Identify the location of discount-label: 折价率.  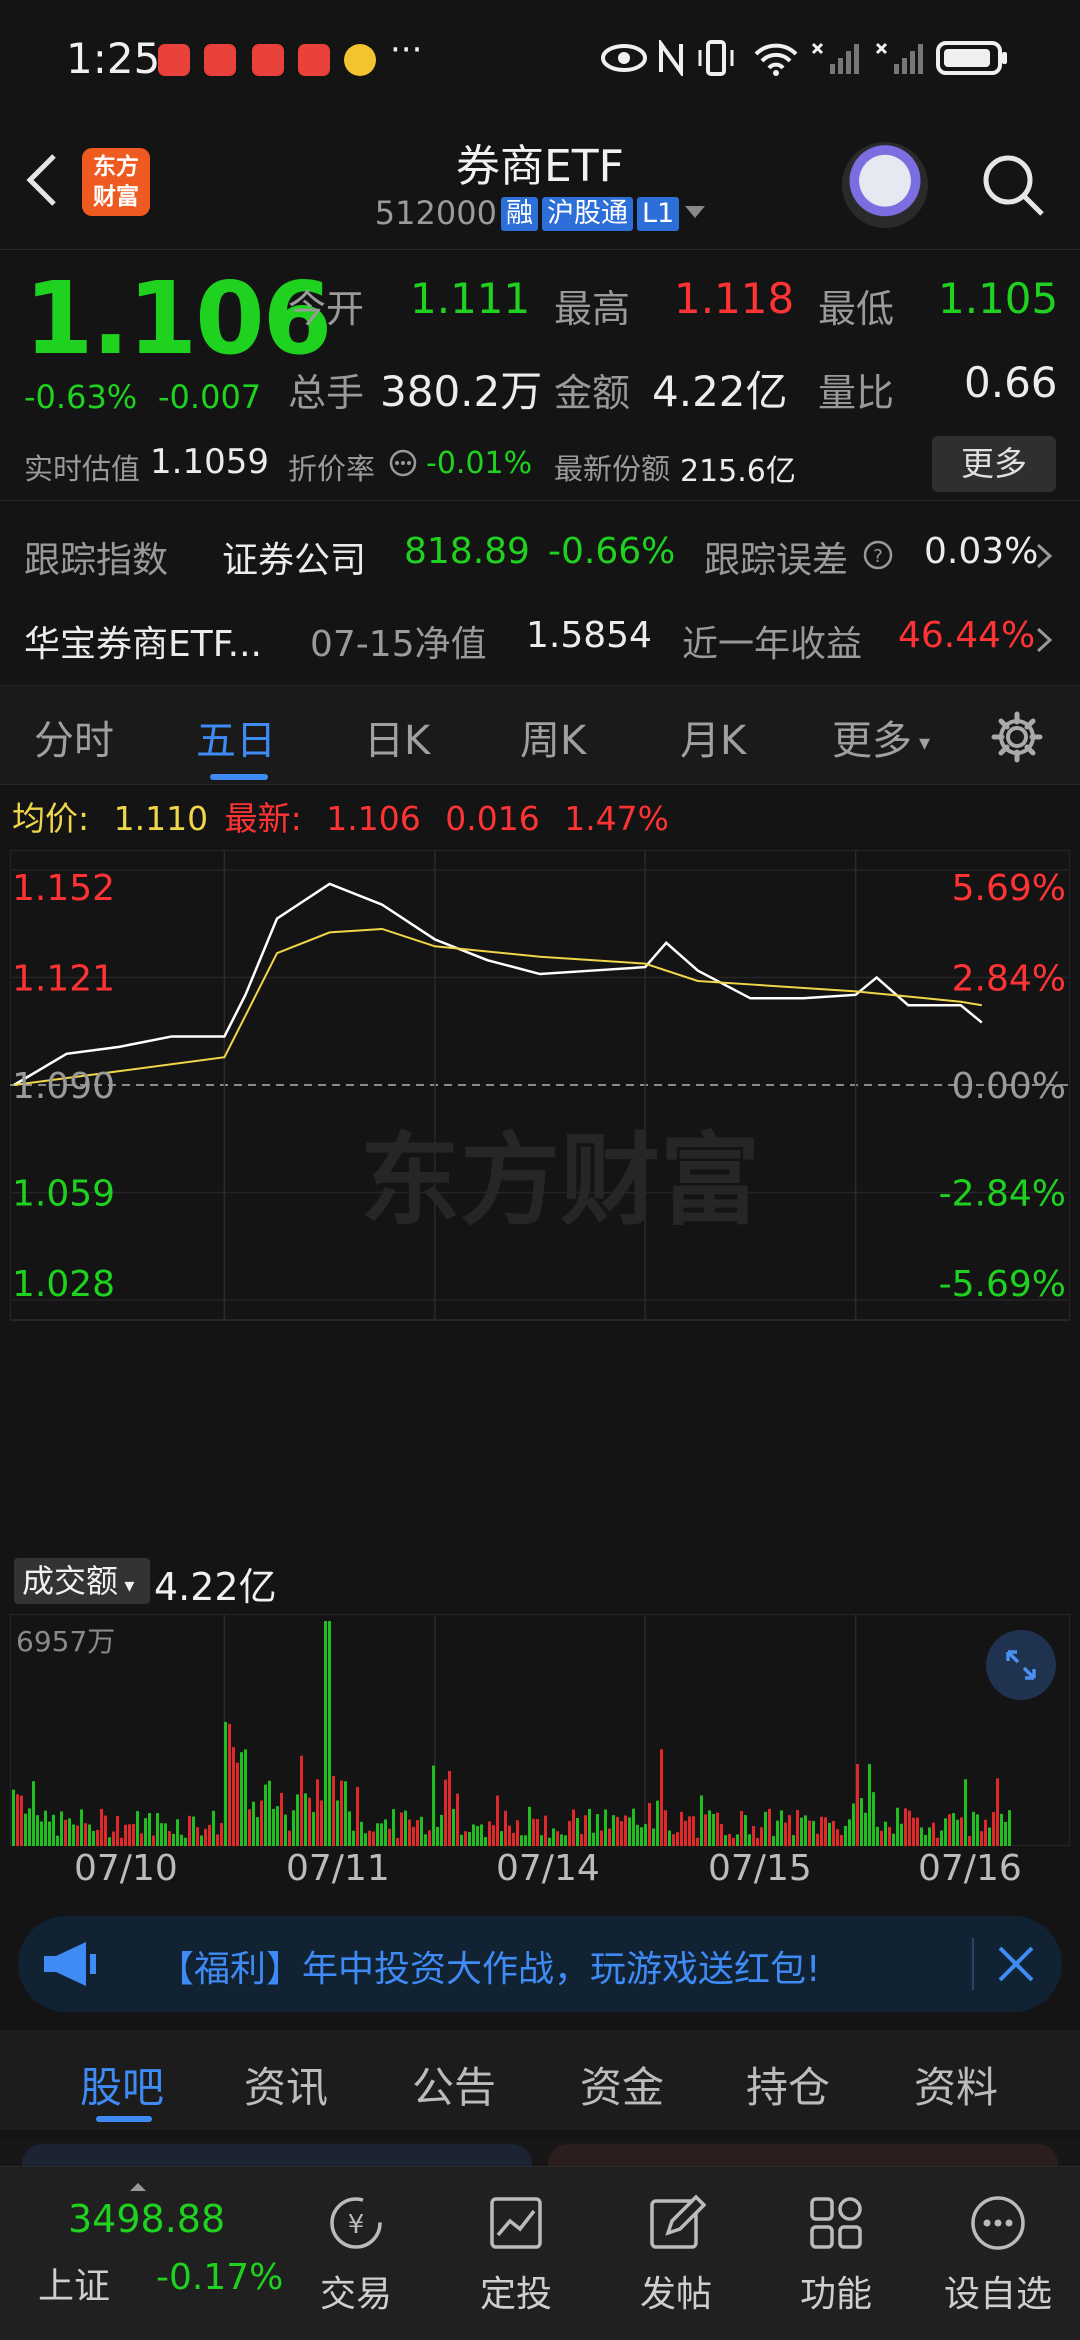
(332, 469).